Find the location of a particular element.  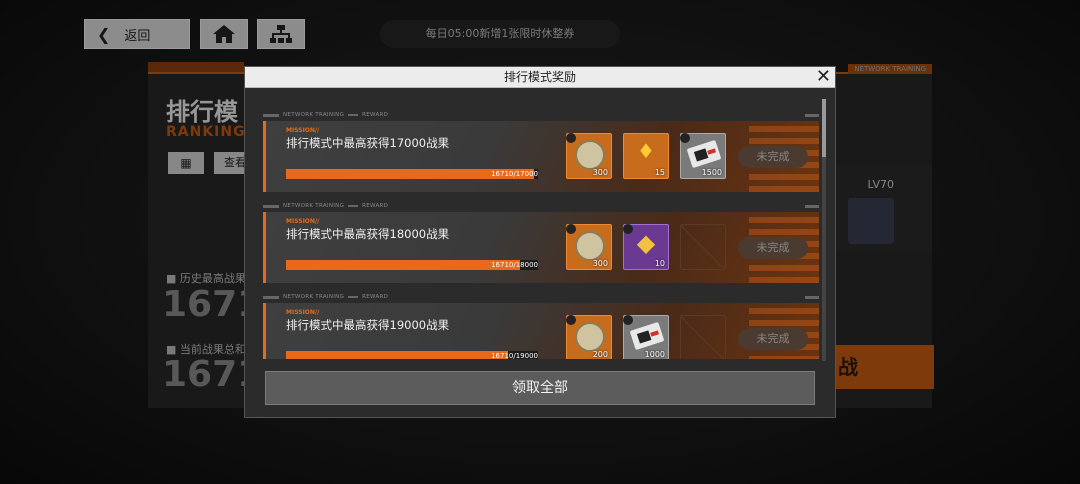

mission-description: 排行模式中最高获得19000战果 is located at coordinates (368, 325).